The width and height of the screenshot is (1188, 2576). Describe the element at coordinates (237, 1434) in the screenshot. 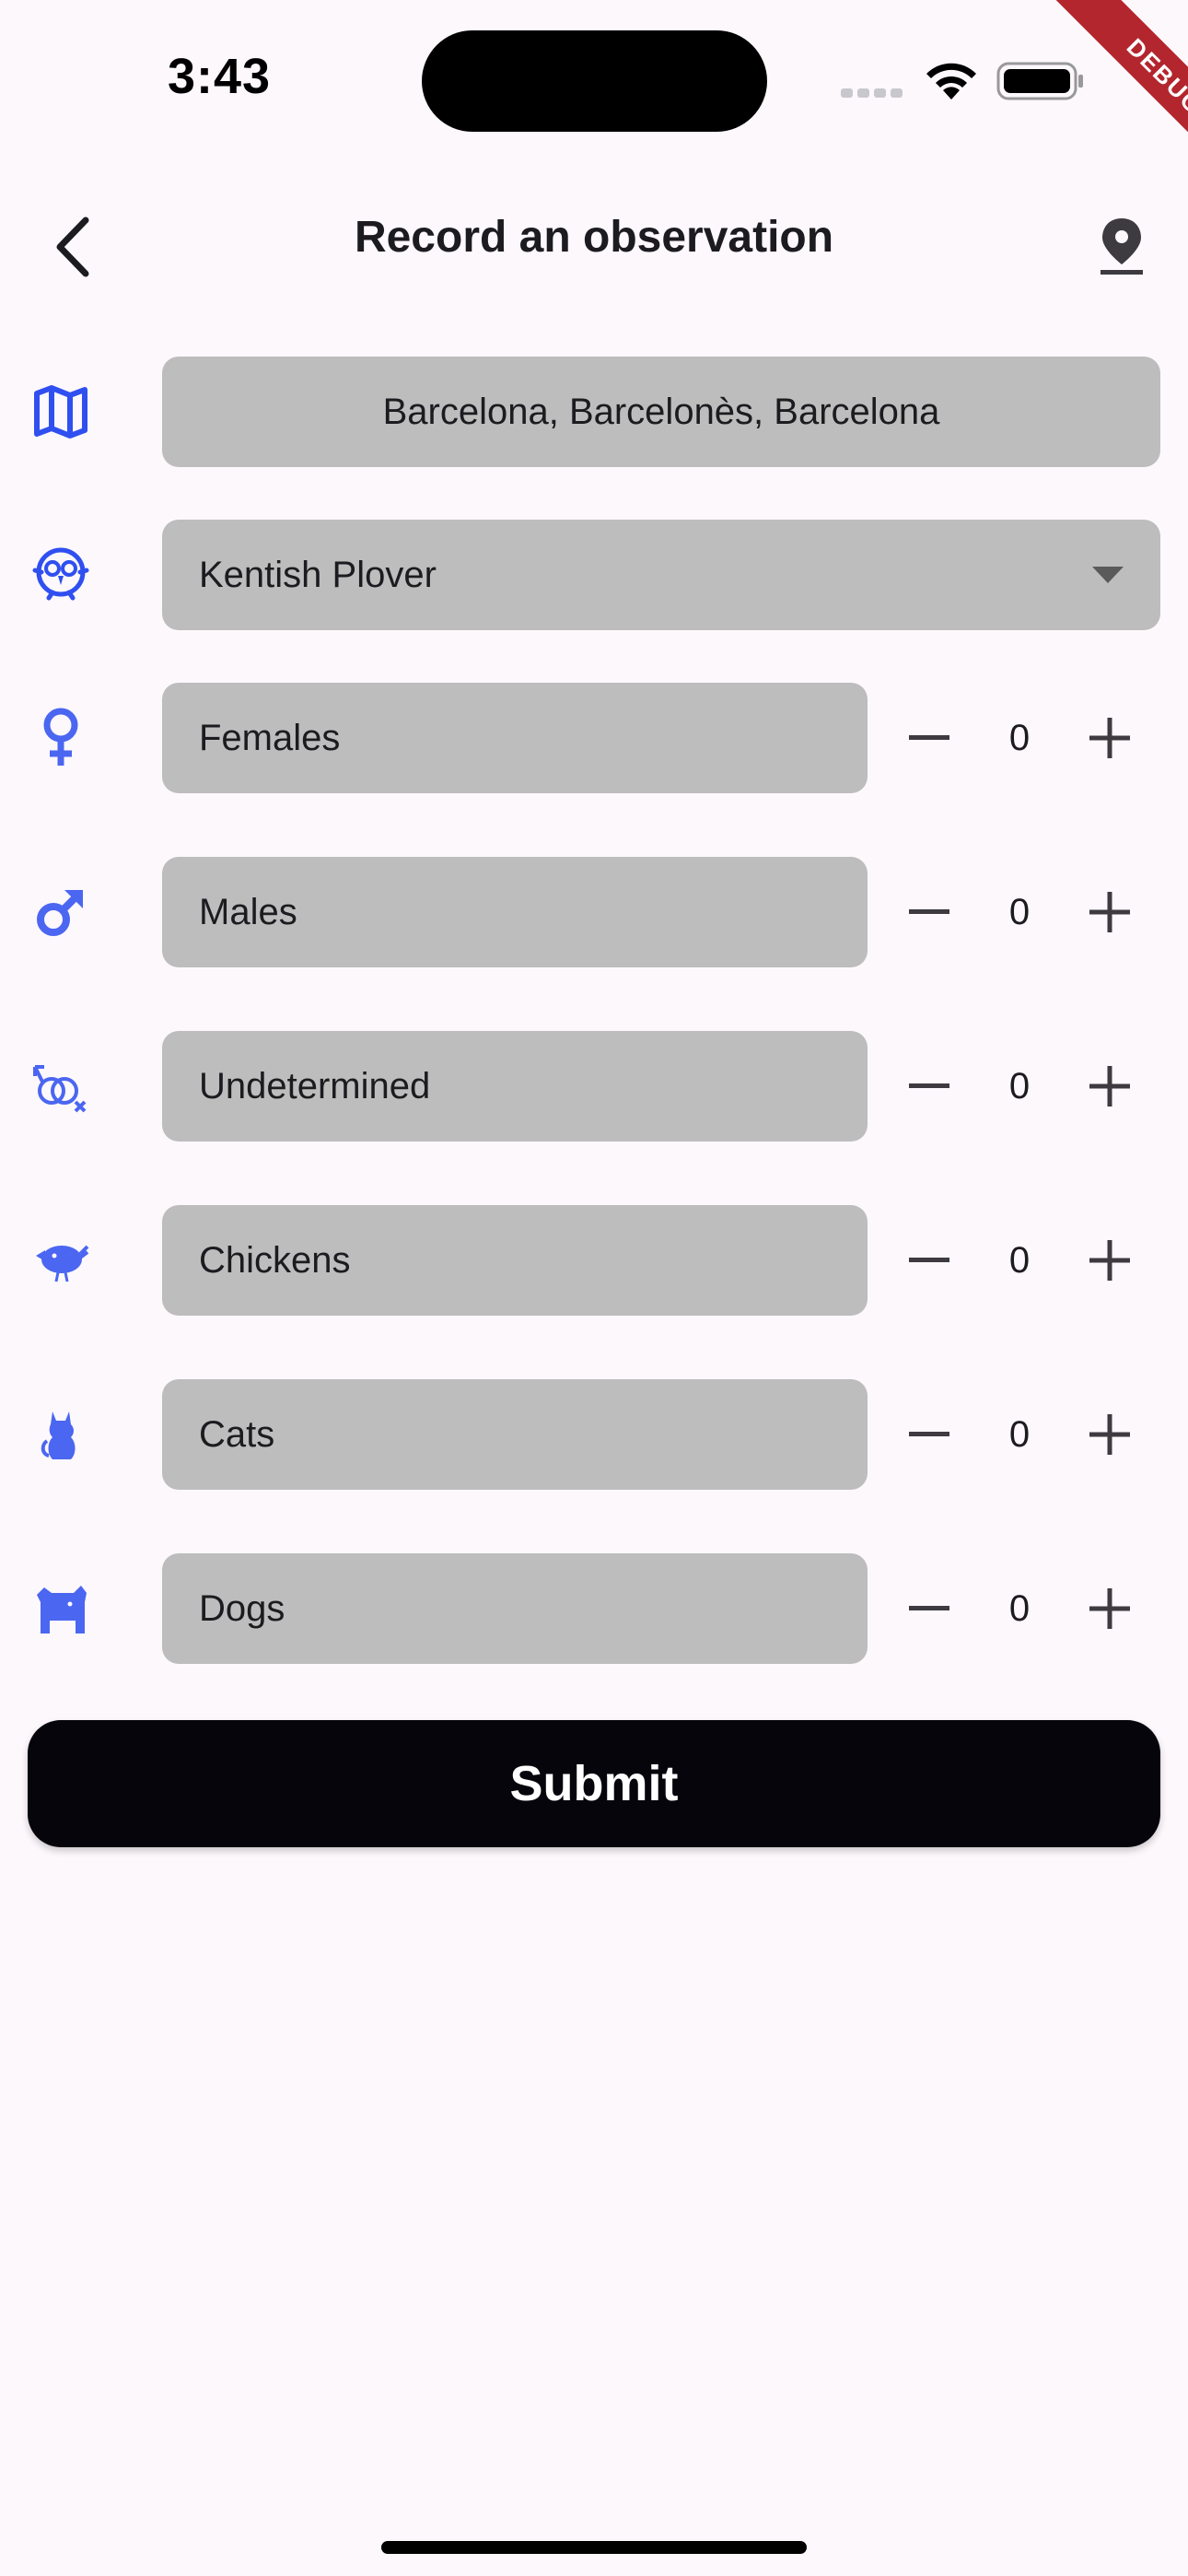

I see `cats-label: Cats` at that location.